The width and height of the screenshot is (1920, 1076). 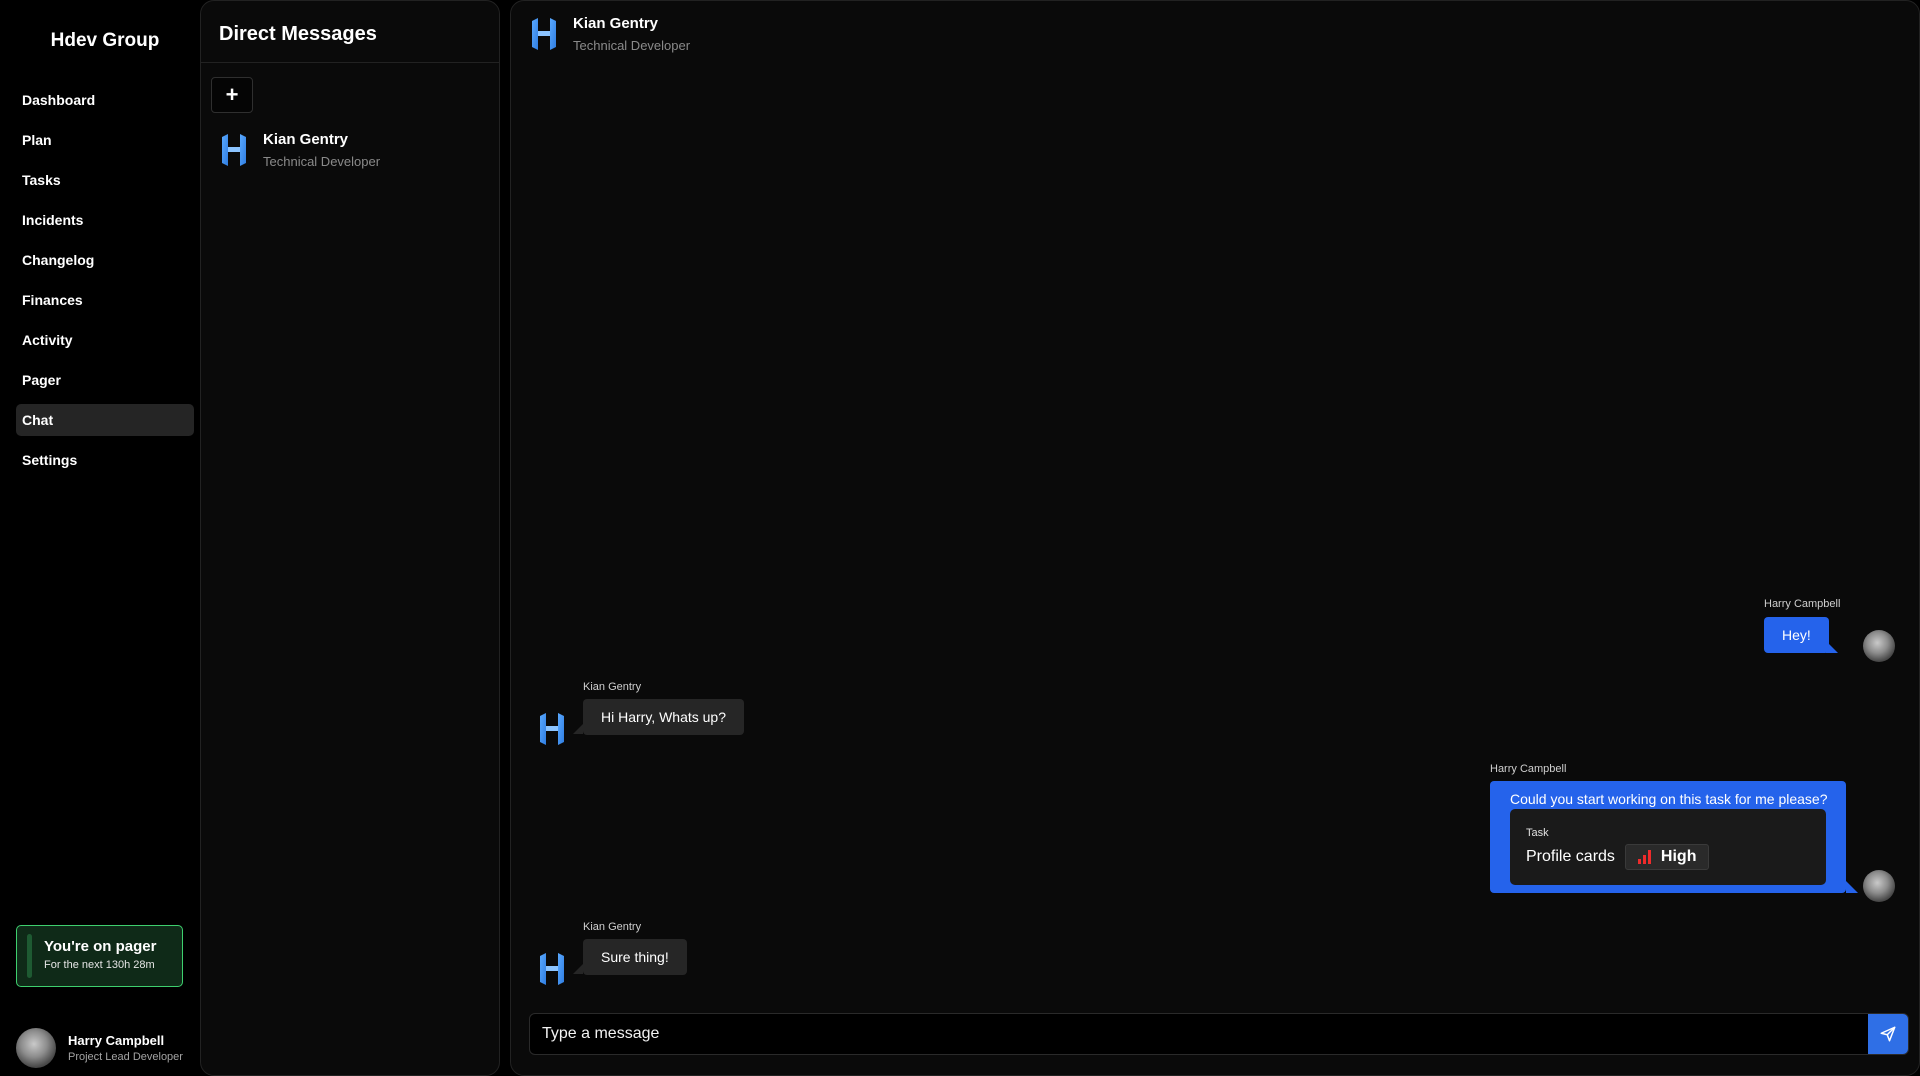 I want to click on contact-name: Kian Gentry, so click(x=306, y=139).